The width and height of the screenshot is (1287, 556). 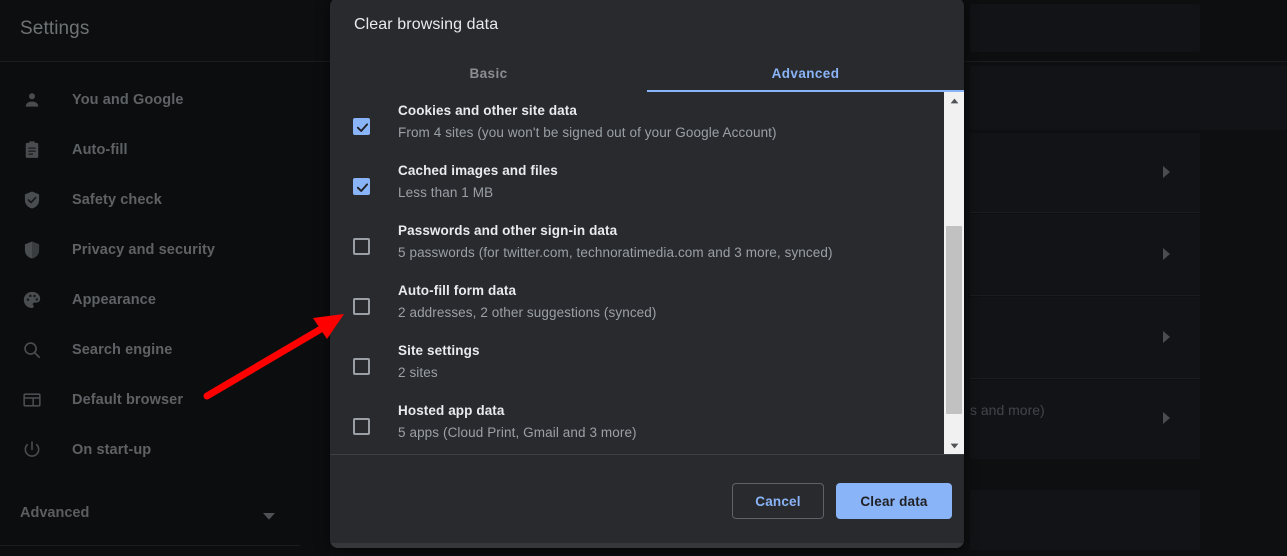 What do you see at coordinates (451, 410) in the screenshot?
I see `list-item-title: Hosted app data` at bounding box center [451, 410].